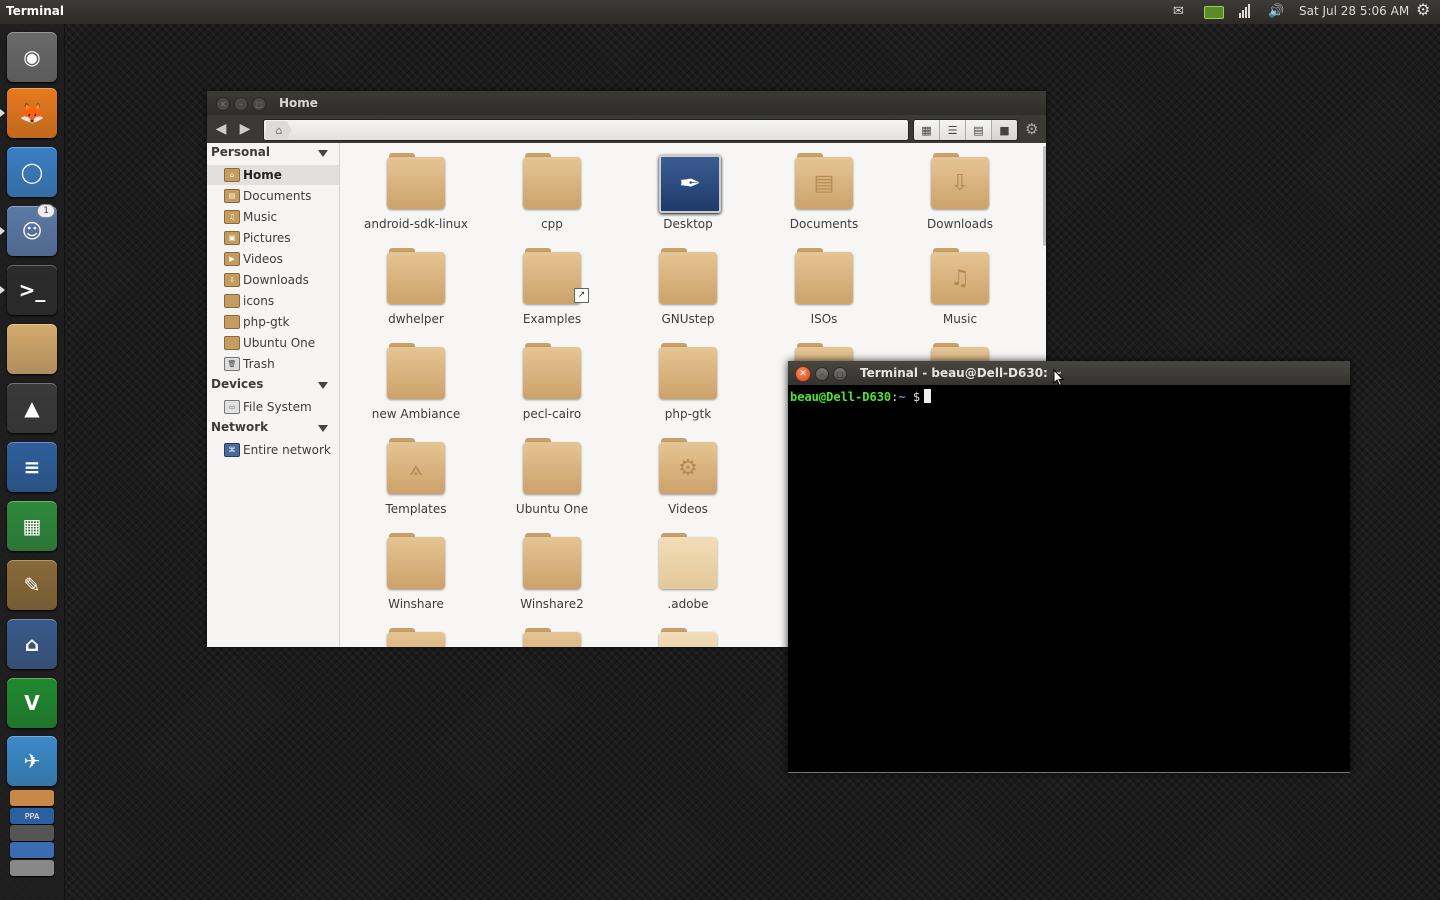 This screenshot has width=1440, height=900. I want to click on view-mode-switcher: ▦ ☰ ▤ ■, so click(965, 130).